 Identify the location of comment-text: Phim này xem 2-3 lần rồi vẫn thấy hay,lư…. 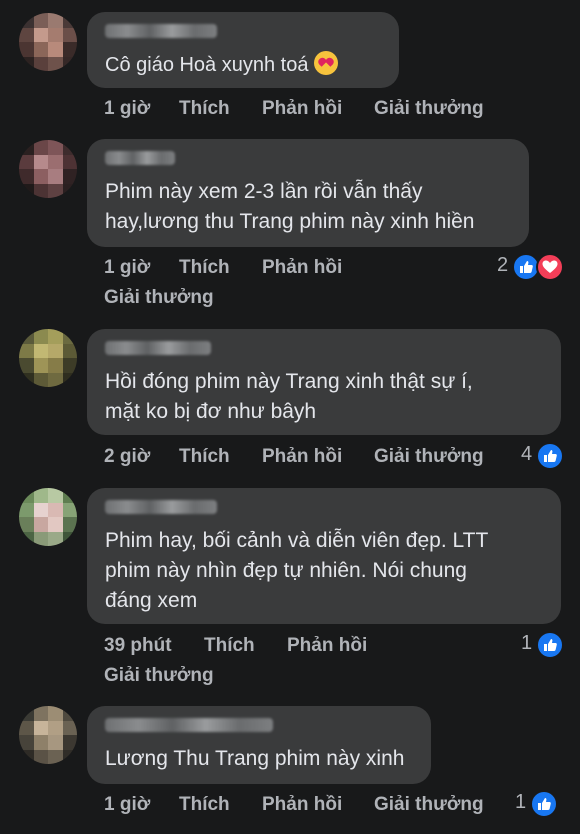
(290, 206).